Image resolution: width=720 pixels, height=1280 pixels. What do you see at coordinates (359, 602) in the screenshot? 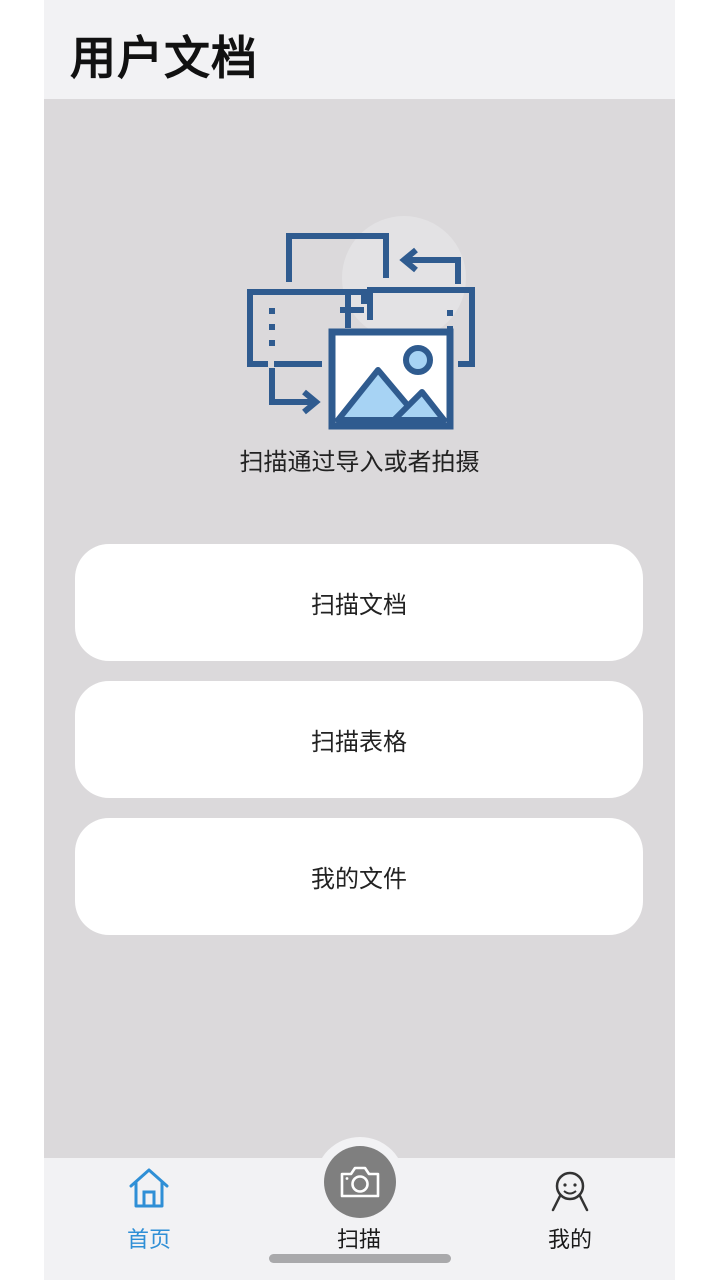
I see `scan-document-button: 扫描文档` at bounding box center [359, 602].